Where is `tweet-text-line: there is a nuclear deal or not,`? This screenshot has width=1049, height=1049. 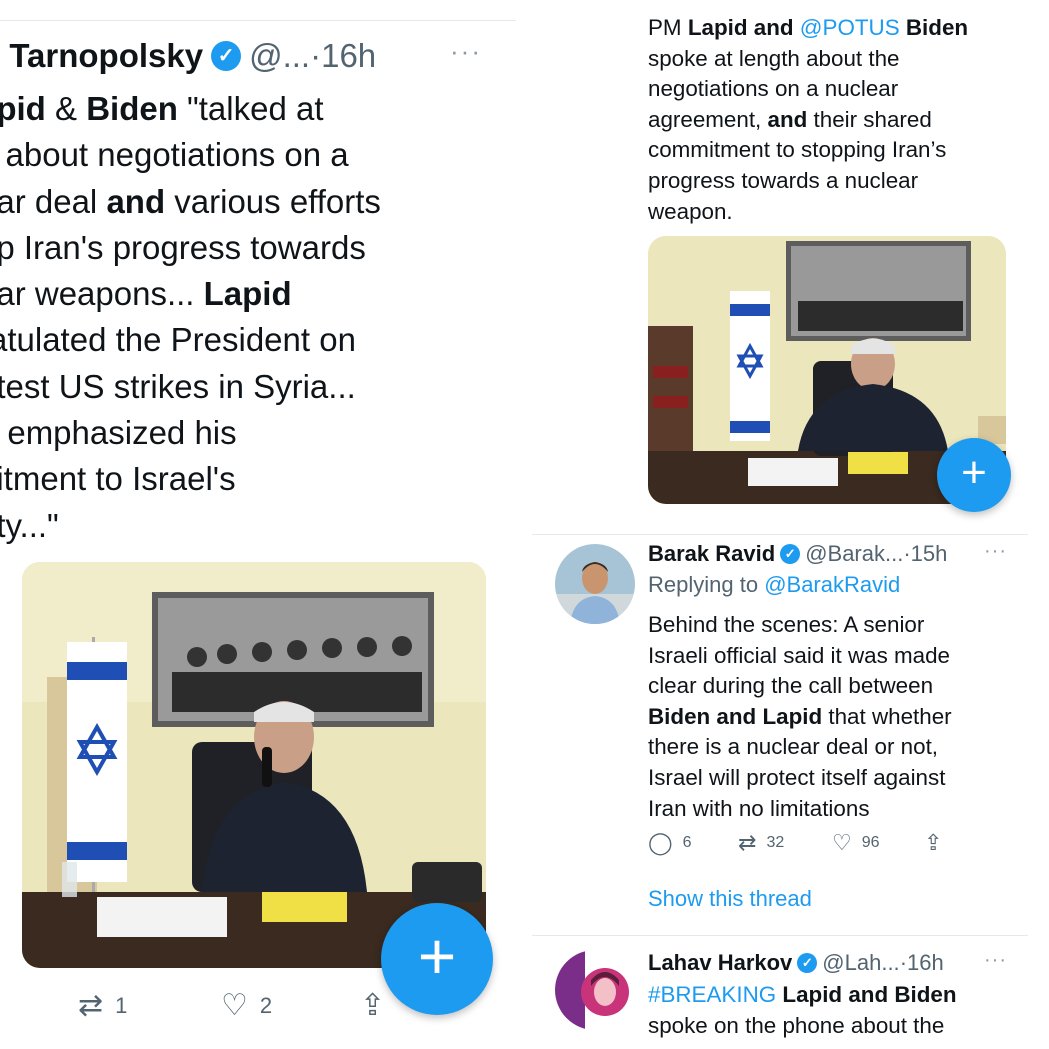
tweet-text-line: there is a nuclear deal or not, is located at coordinates (818, 747).